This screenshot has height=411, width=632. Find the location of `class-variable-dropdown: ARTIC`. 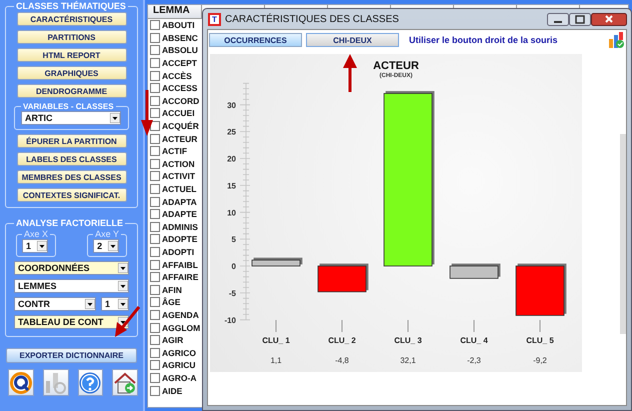

class-variable-dropdown: ARTIC is located at coordinates (71, 118).